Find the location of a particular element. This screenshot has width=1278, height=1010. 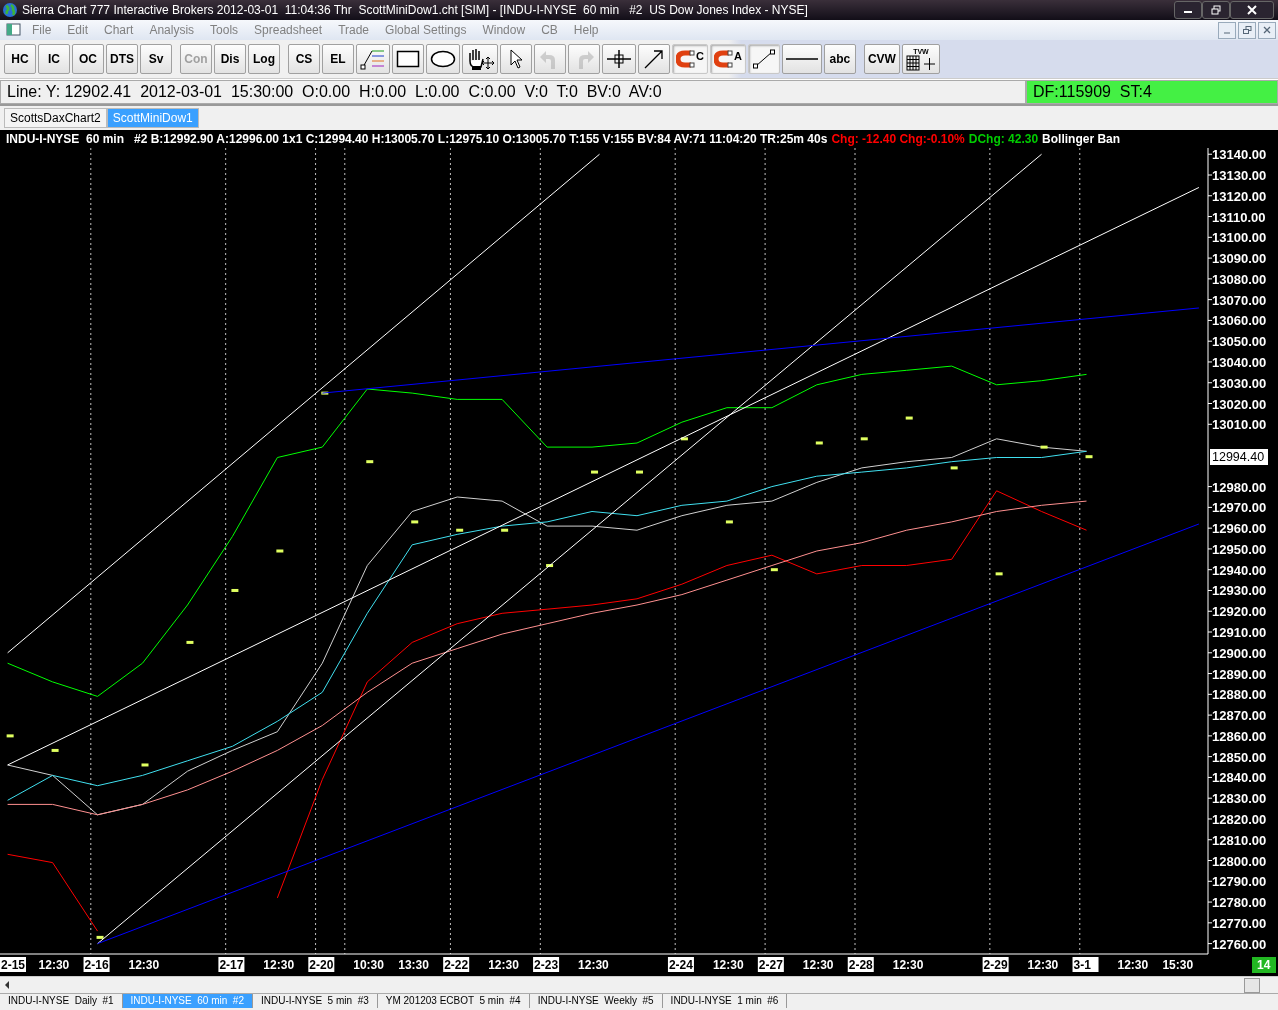

toolbar-button: CVW is located at coordinates (881, 59).